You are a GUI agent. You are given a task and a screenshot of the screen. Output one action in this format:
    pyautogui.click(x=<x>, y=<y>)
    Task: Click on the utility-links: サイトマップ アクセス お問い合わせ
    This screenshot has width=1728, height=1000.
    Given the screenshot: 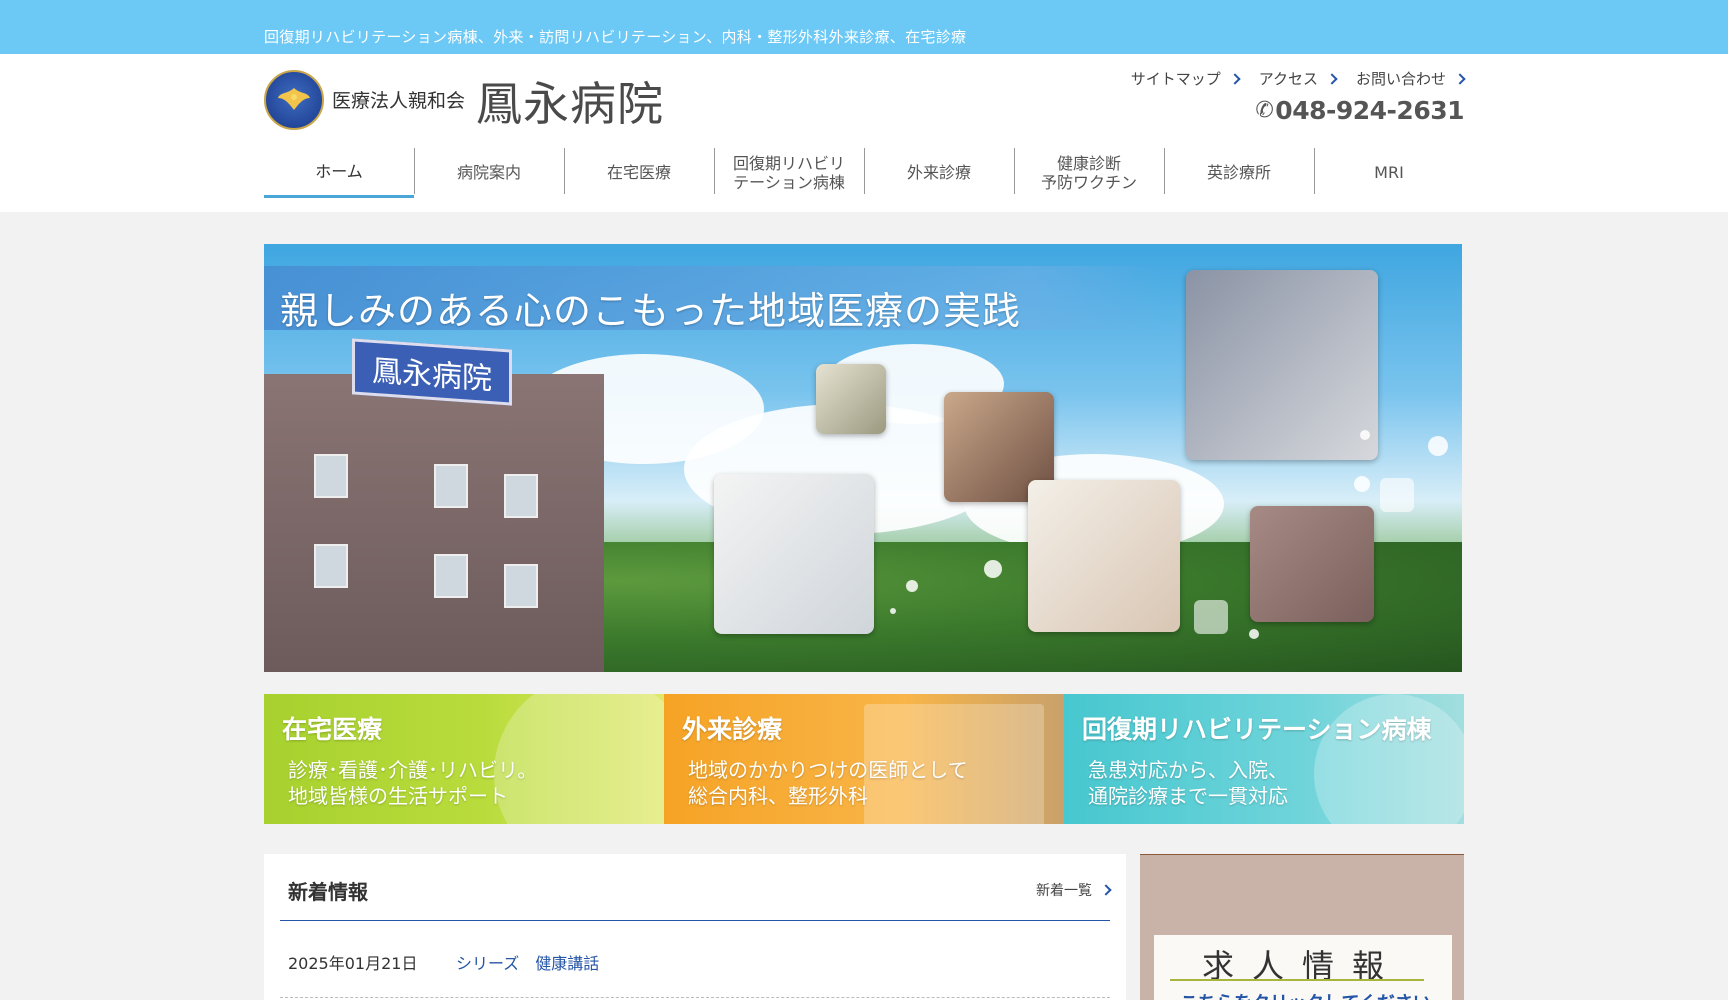 What is the action you would take?
    pyautogui.click(x=1298, y=78)
    